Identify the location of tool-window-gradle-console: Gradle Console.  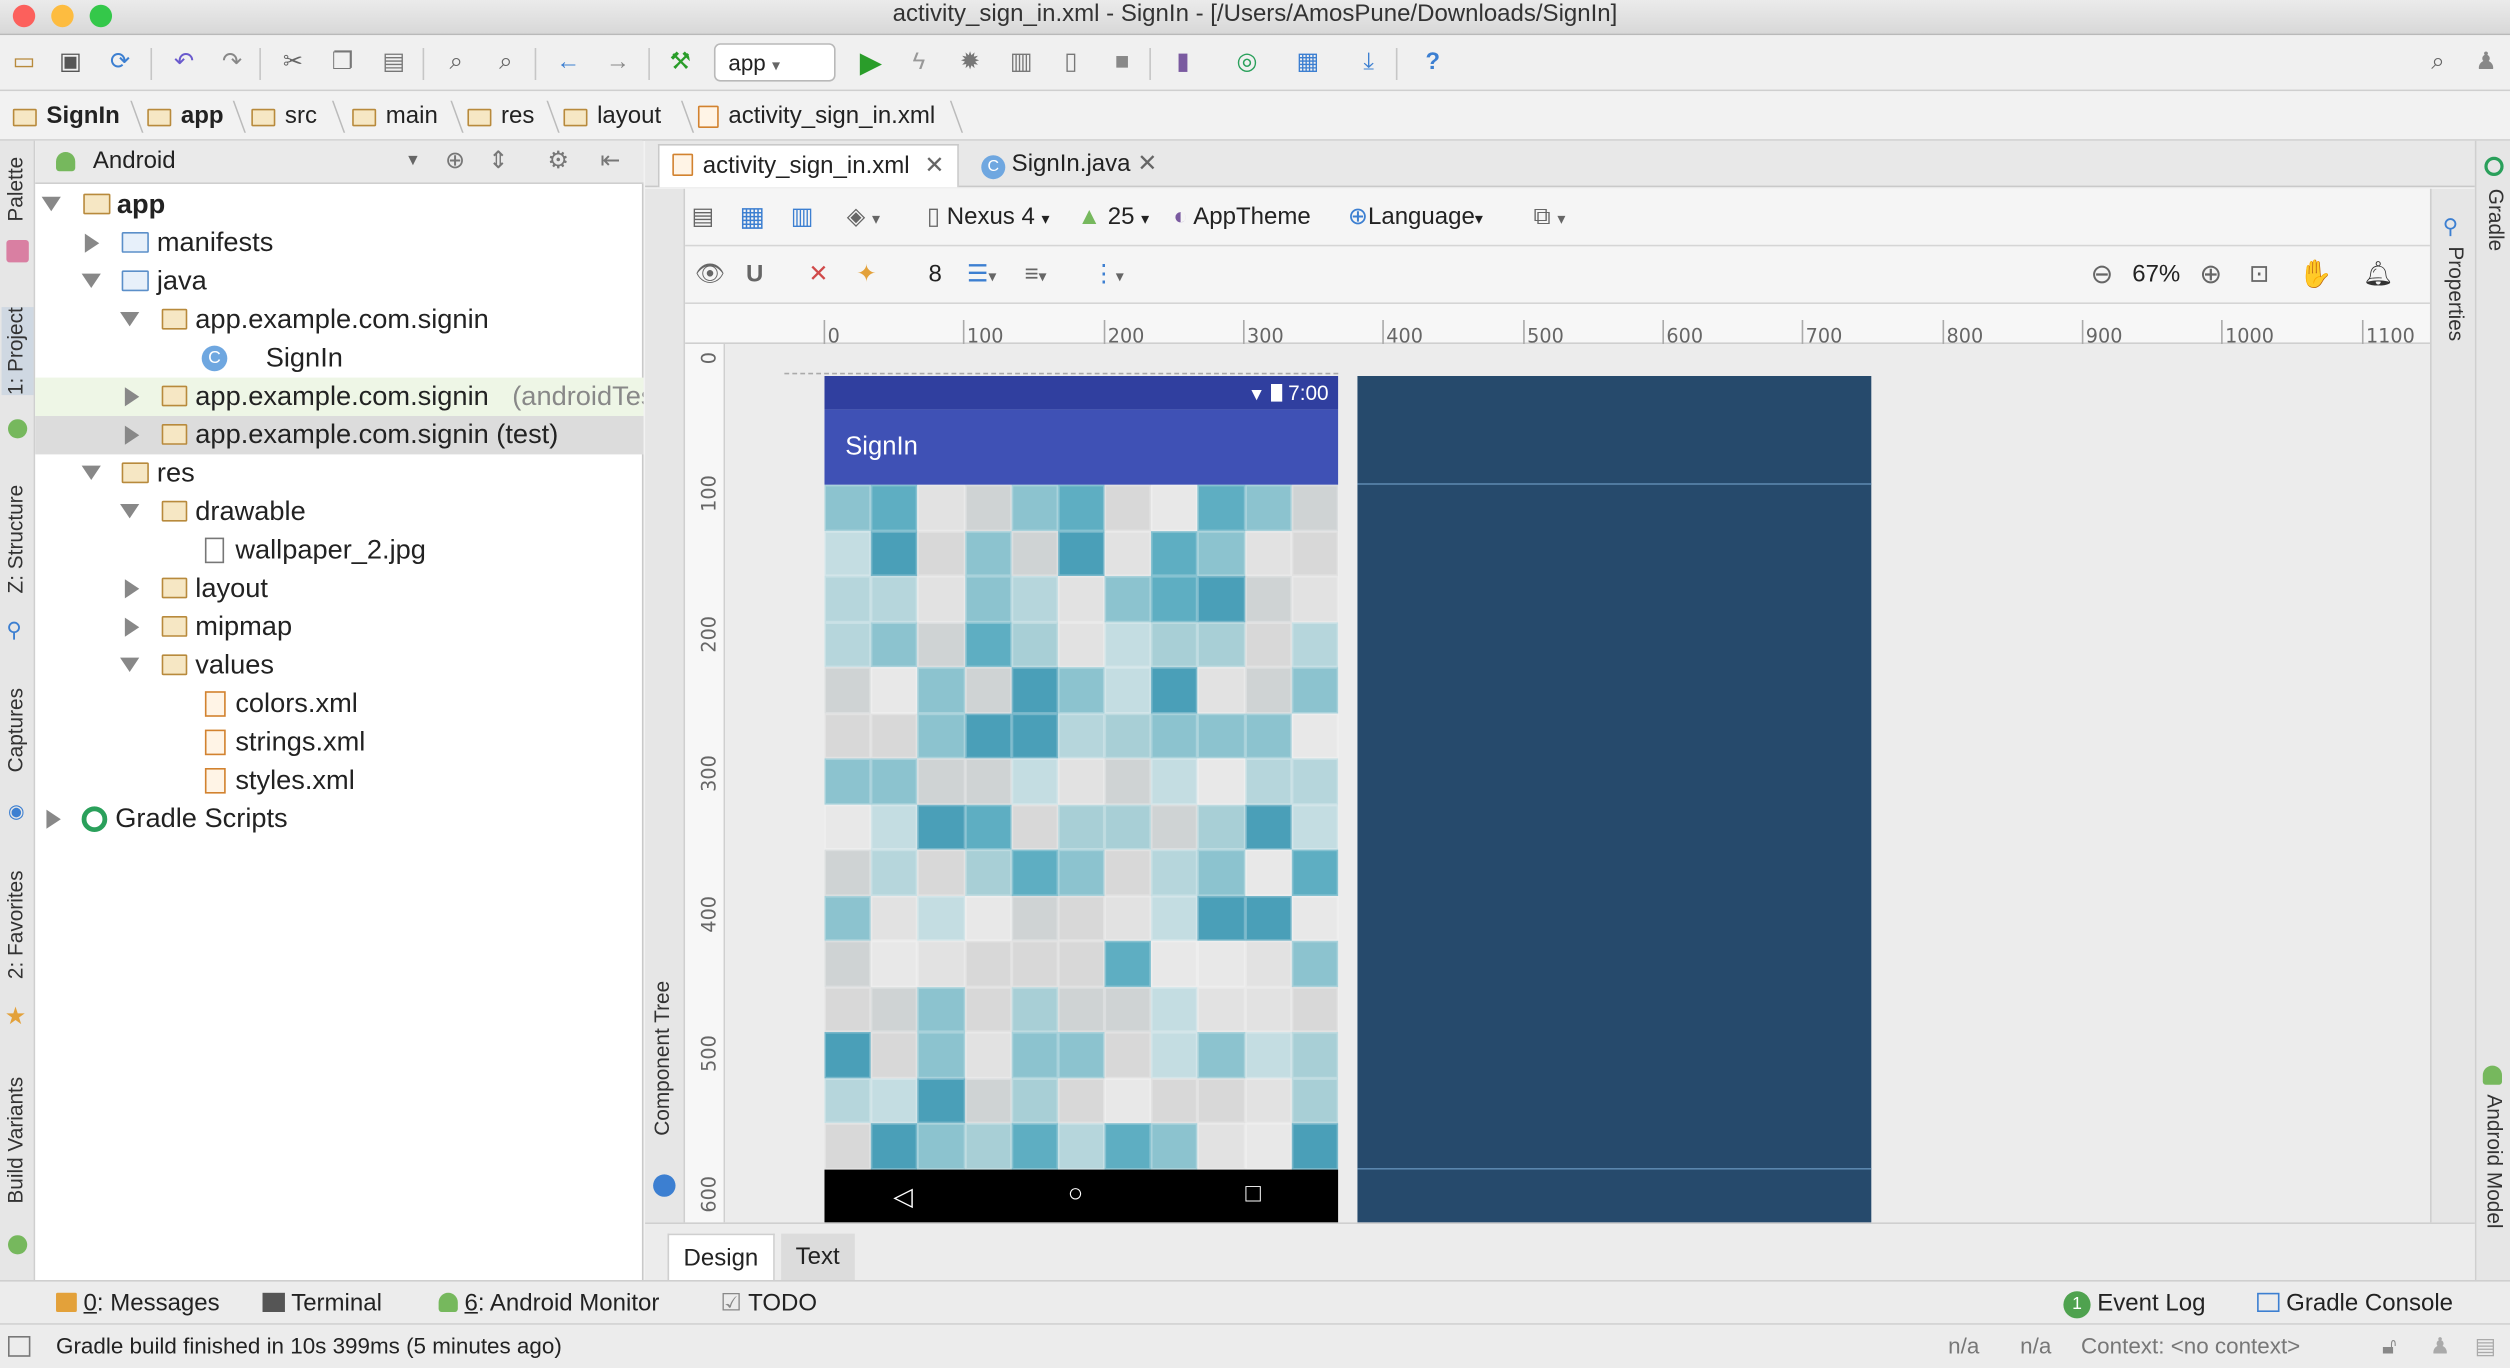
(2355, 1304).